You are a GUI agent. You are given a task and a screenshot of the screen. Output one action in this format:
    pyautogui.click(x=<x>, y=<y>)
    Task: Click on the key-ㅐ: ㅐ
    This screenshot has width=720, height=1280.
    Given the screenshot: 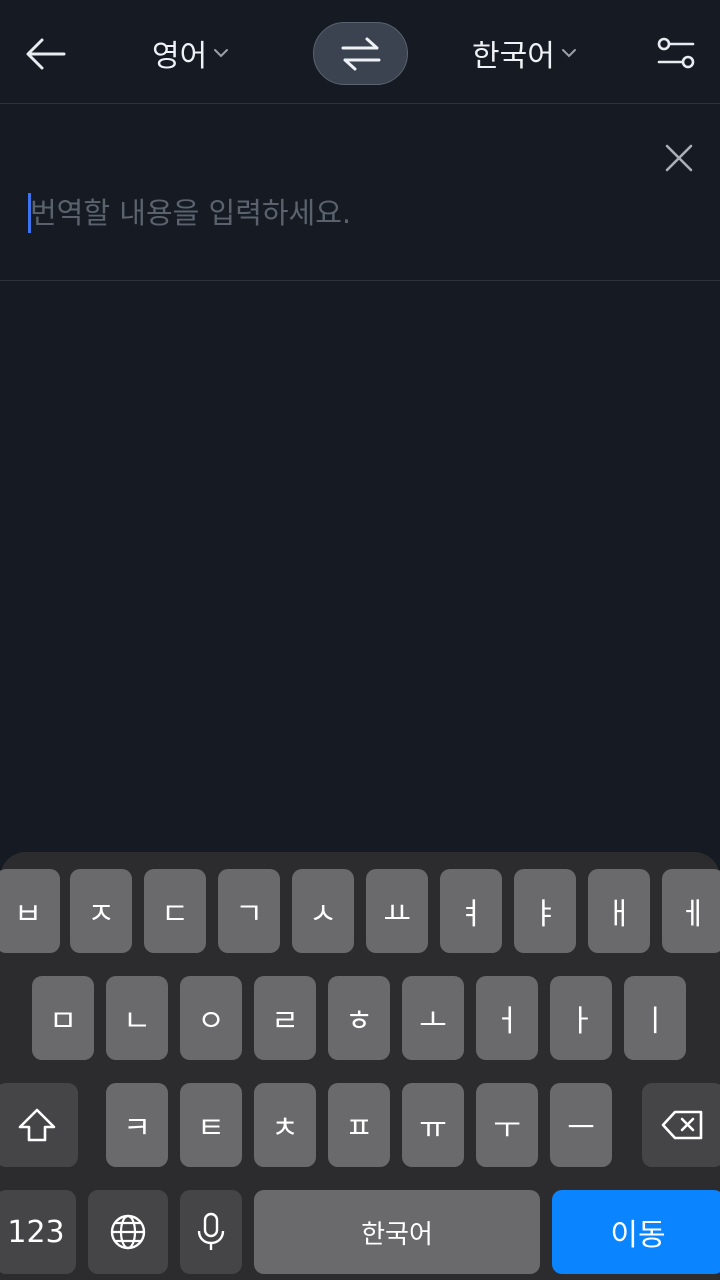 What is the action you would take?
    pyautogui.click(x=619, y=911)
    